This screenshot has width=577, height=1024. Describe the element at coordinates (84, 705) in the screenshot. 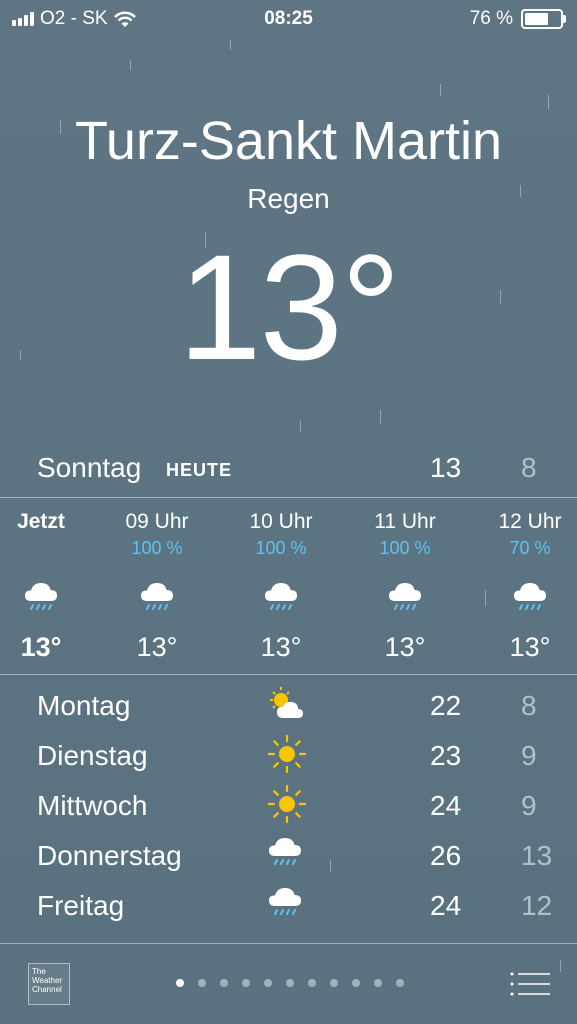

I see `day-name: Montag` at that location.